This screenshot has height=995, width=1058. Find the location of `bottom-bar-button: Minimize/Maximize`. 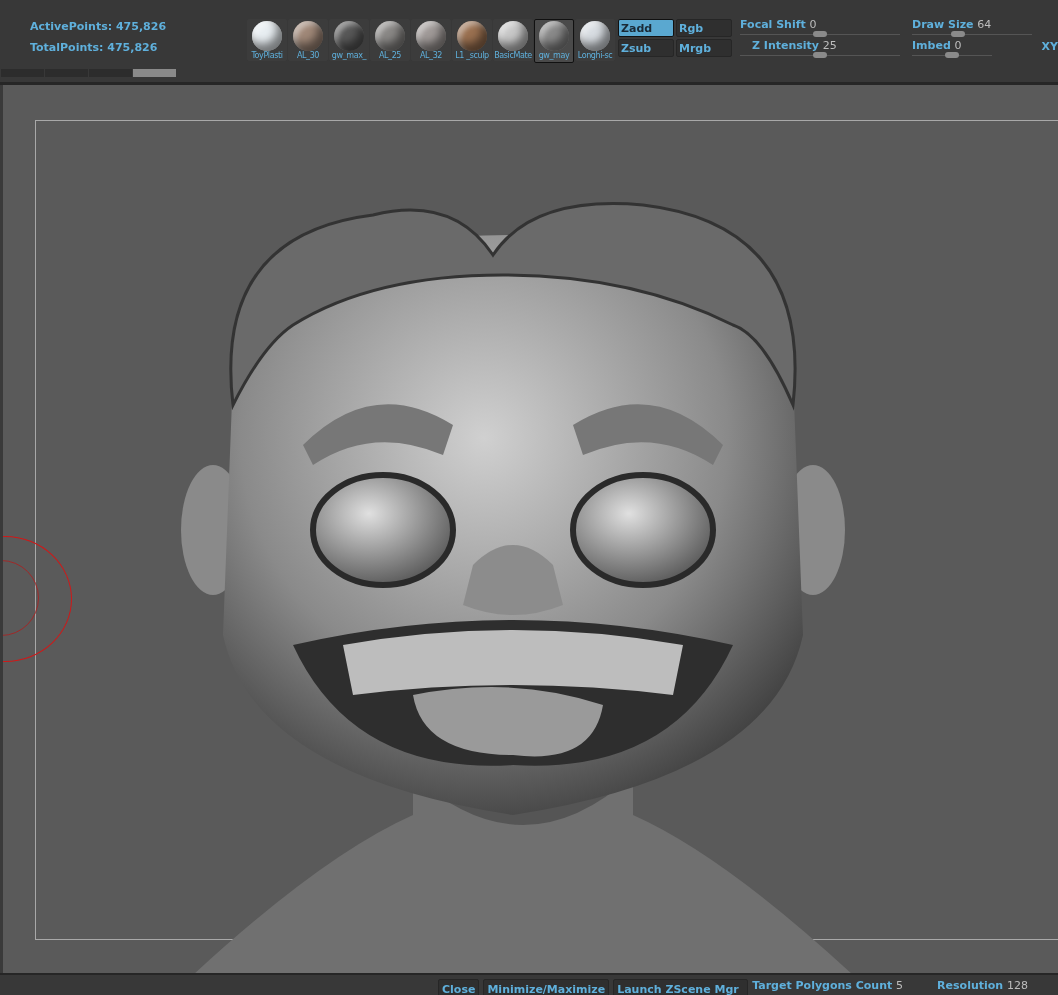

bottom-bar-button: Minimize/Maximize is located at coordinates (546, 987).